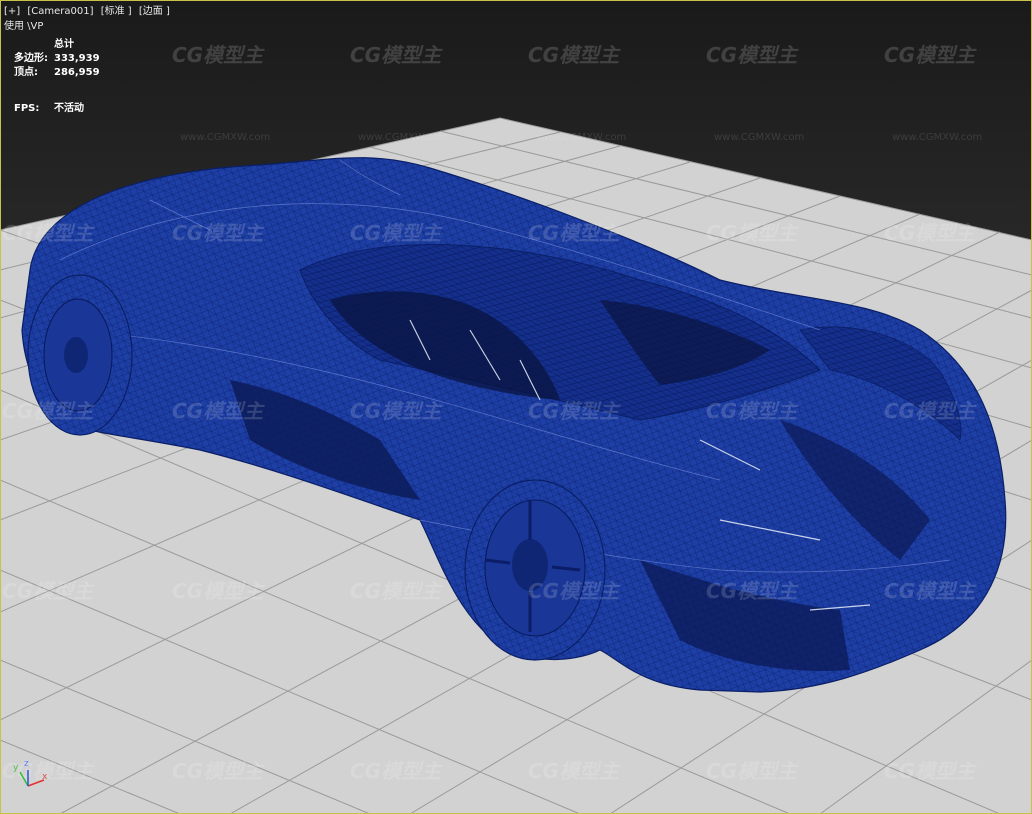 Image resolution: width=1032 pixels, height=814 pixels. Describe the element at coordinates (16, 768) in the screenshot. I see `axis-y-label: y` at that location.